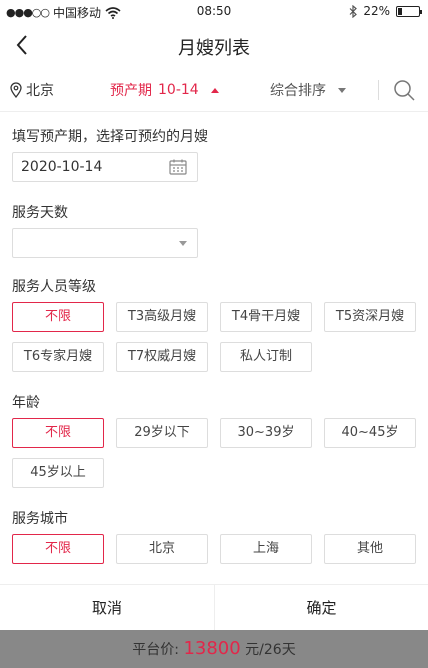 This screenshot has width=428, height=668. I want to click on age-option: 45岁以上, so click(58, 473).